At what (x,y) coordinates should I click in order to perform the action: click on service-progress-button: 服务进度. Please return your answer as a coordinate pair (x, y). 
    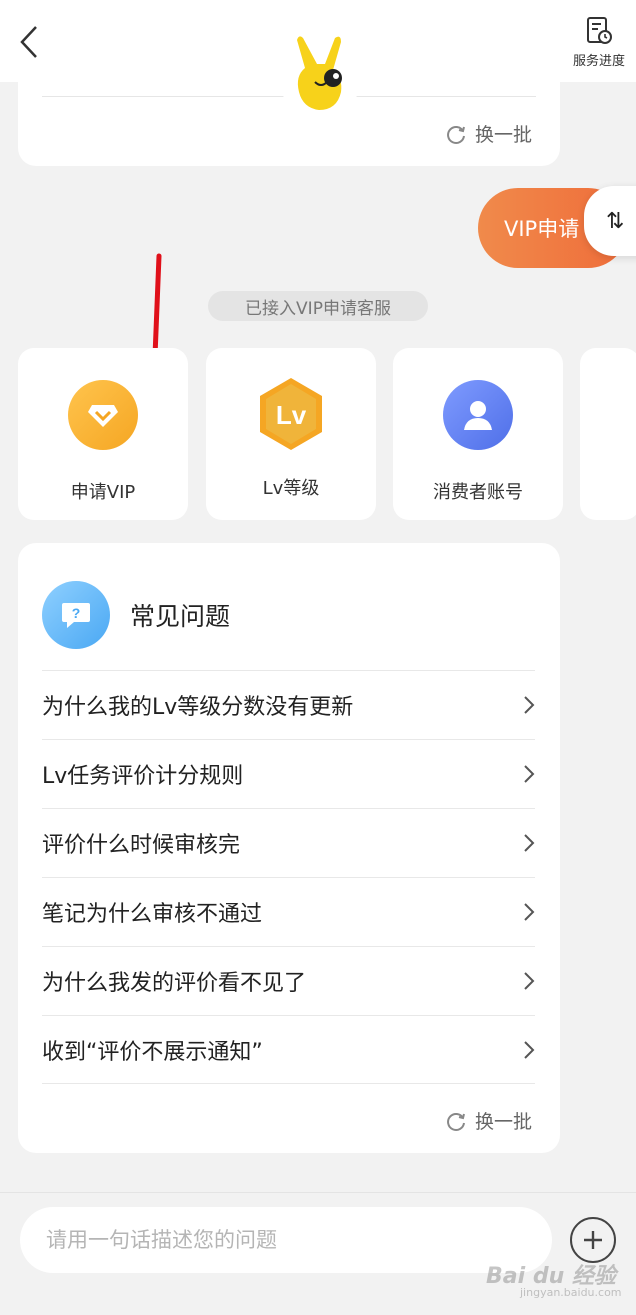
    Looking at the image, I should click on (599, 46).